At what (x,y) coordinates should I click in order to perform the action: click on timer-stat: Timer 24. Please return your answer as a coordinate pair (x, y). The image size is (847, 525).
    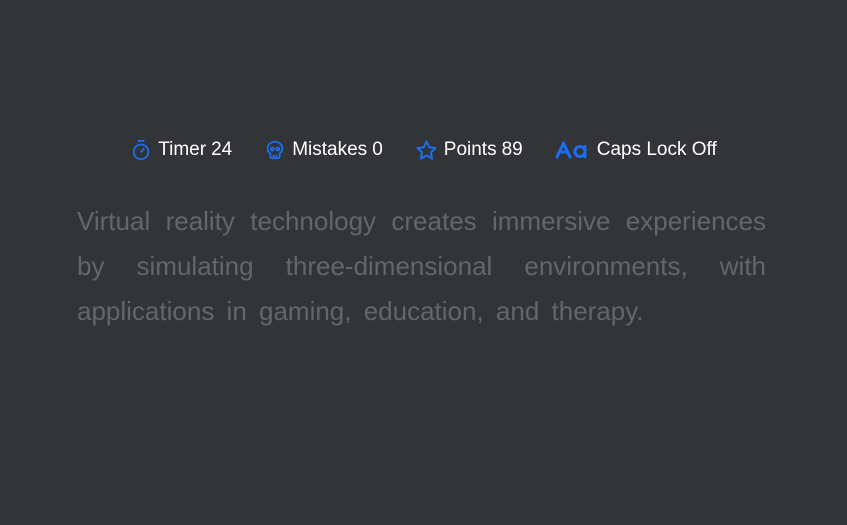
    Looking at the image, I should click on (181, 150).